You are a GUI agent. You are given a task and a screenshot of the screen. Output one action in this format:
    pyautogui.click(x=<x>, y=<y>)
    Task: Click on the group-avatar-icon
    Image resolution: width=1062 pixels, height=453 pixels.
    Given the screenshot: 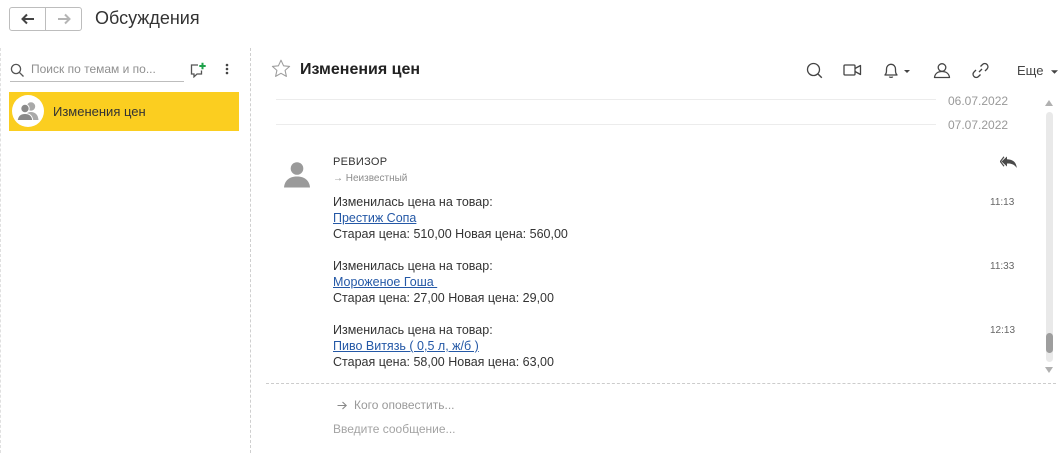 What is the action you would take?
    pyautogui.click(x=27, y=111)
    